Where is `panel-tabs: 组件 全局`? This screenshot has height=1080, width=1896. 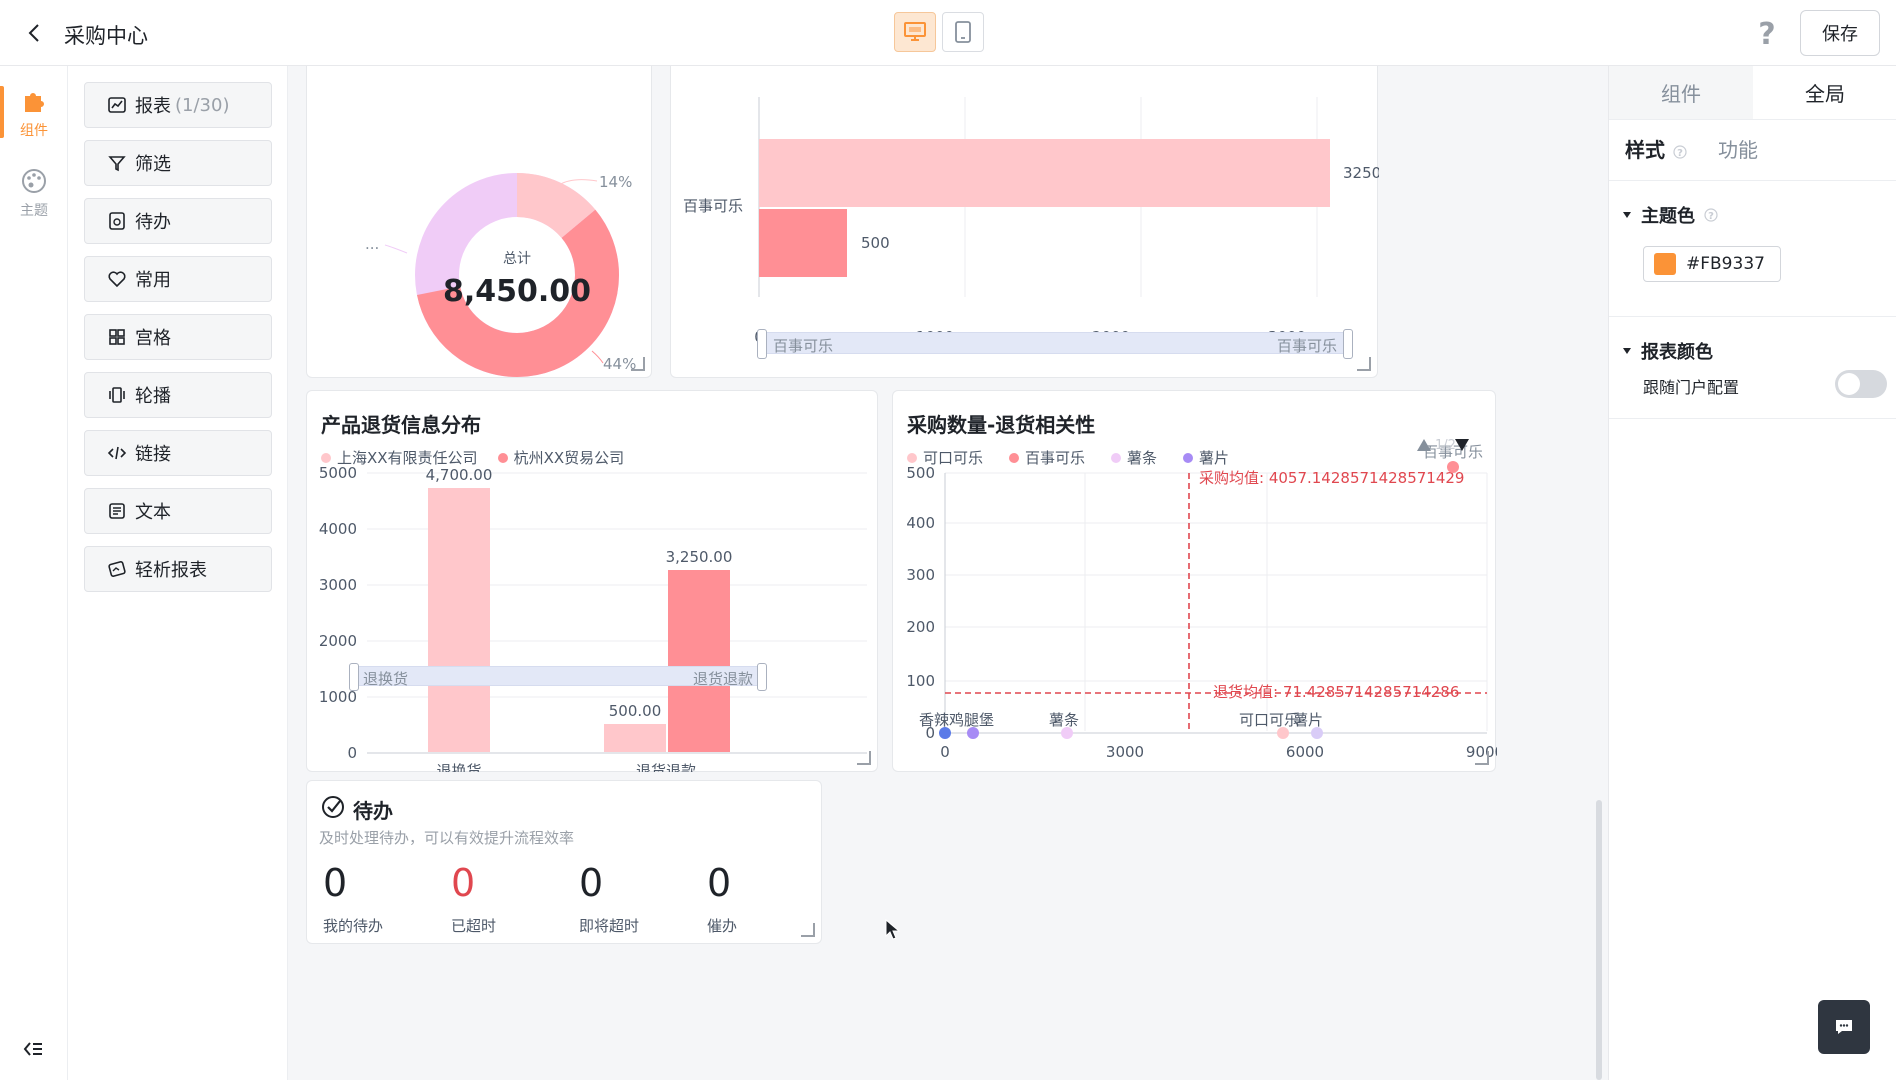 panel-tabs: 组件 全局 is located at coordinates (1752, 93).